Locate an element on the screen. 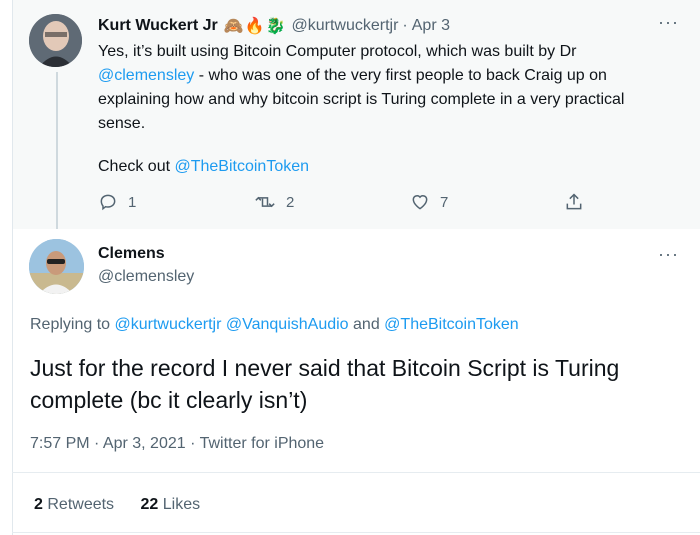  retweets-stat: 2 Retweets is located at coordinates (74, 504).